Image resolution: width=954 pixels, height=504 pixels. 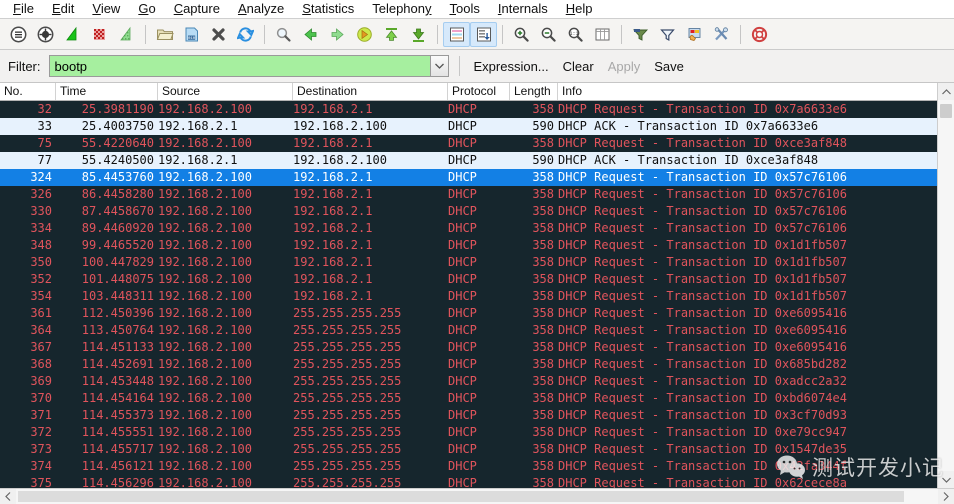 What do you see at coordinates (99, 34) in the screenshot?
I see `stop-capture-icon` at bounding box center [99, 34].